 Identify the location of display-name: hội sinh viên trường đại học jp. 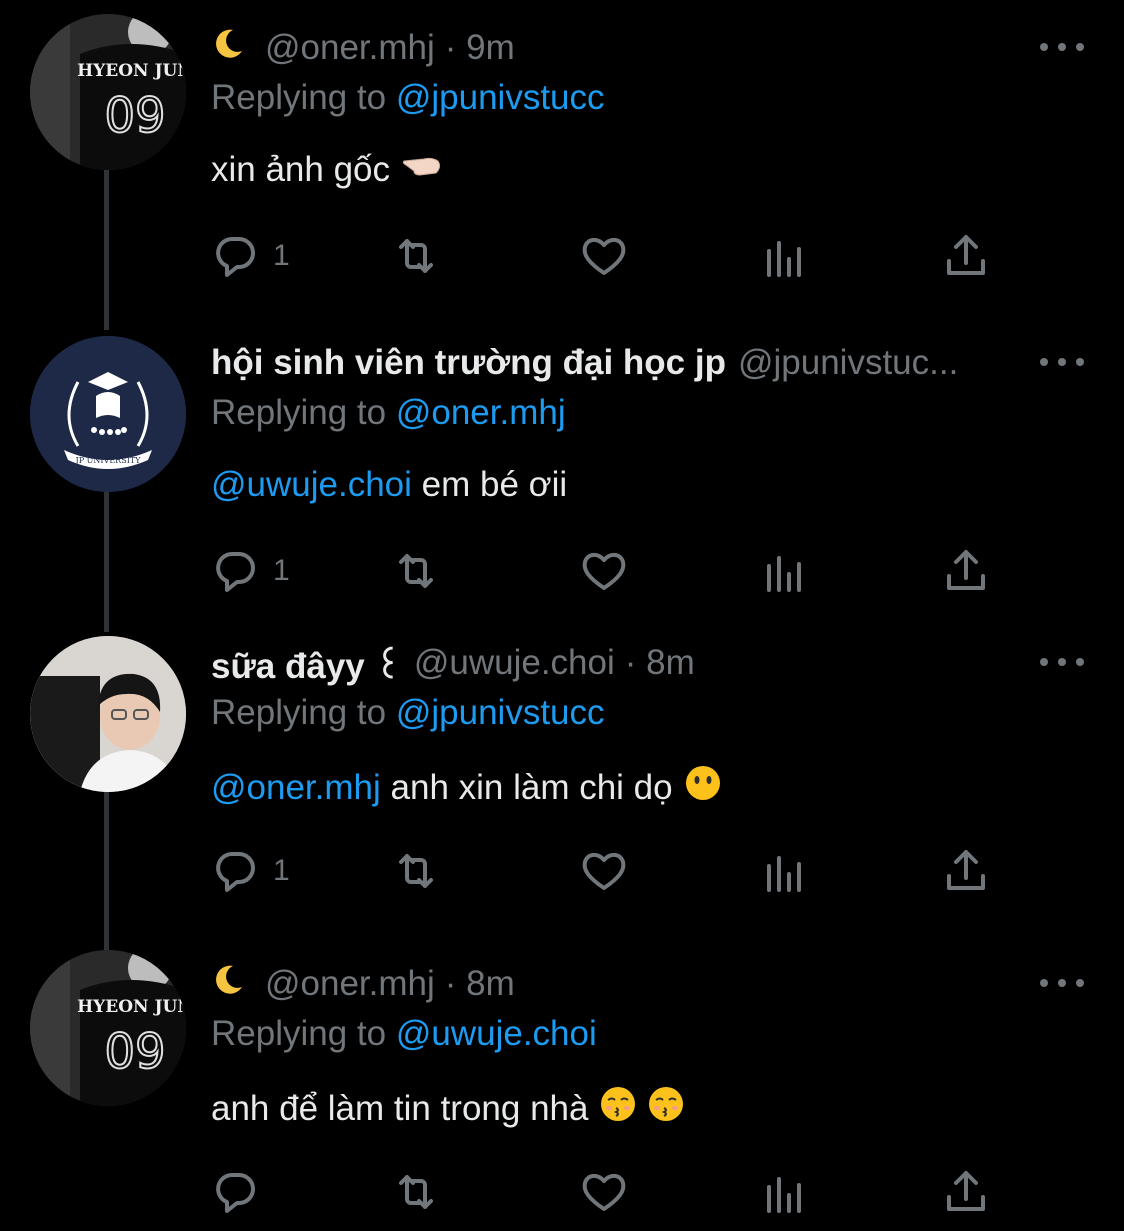
(468, 363).